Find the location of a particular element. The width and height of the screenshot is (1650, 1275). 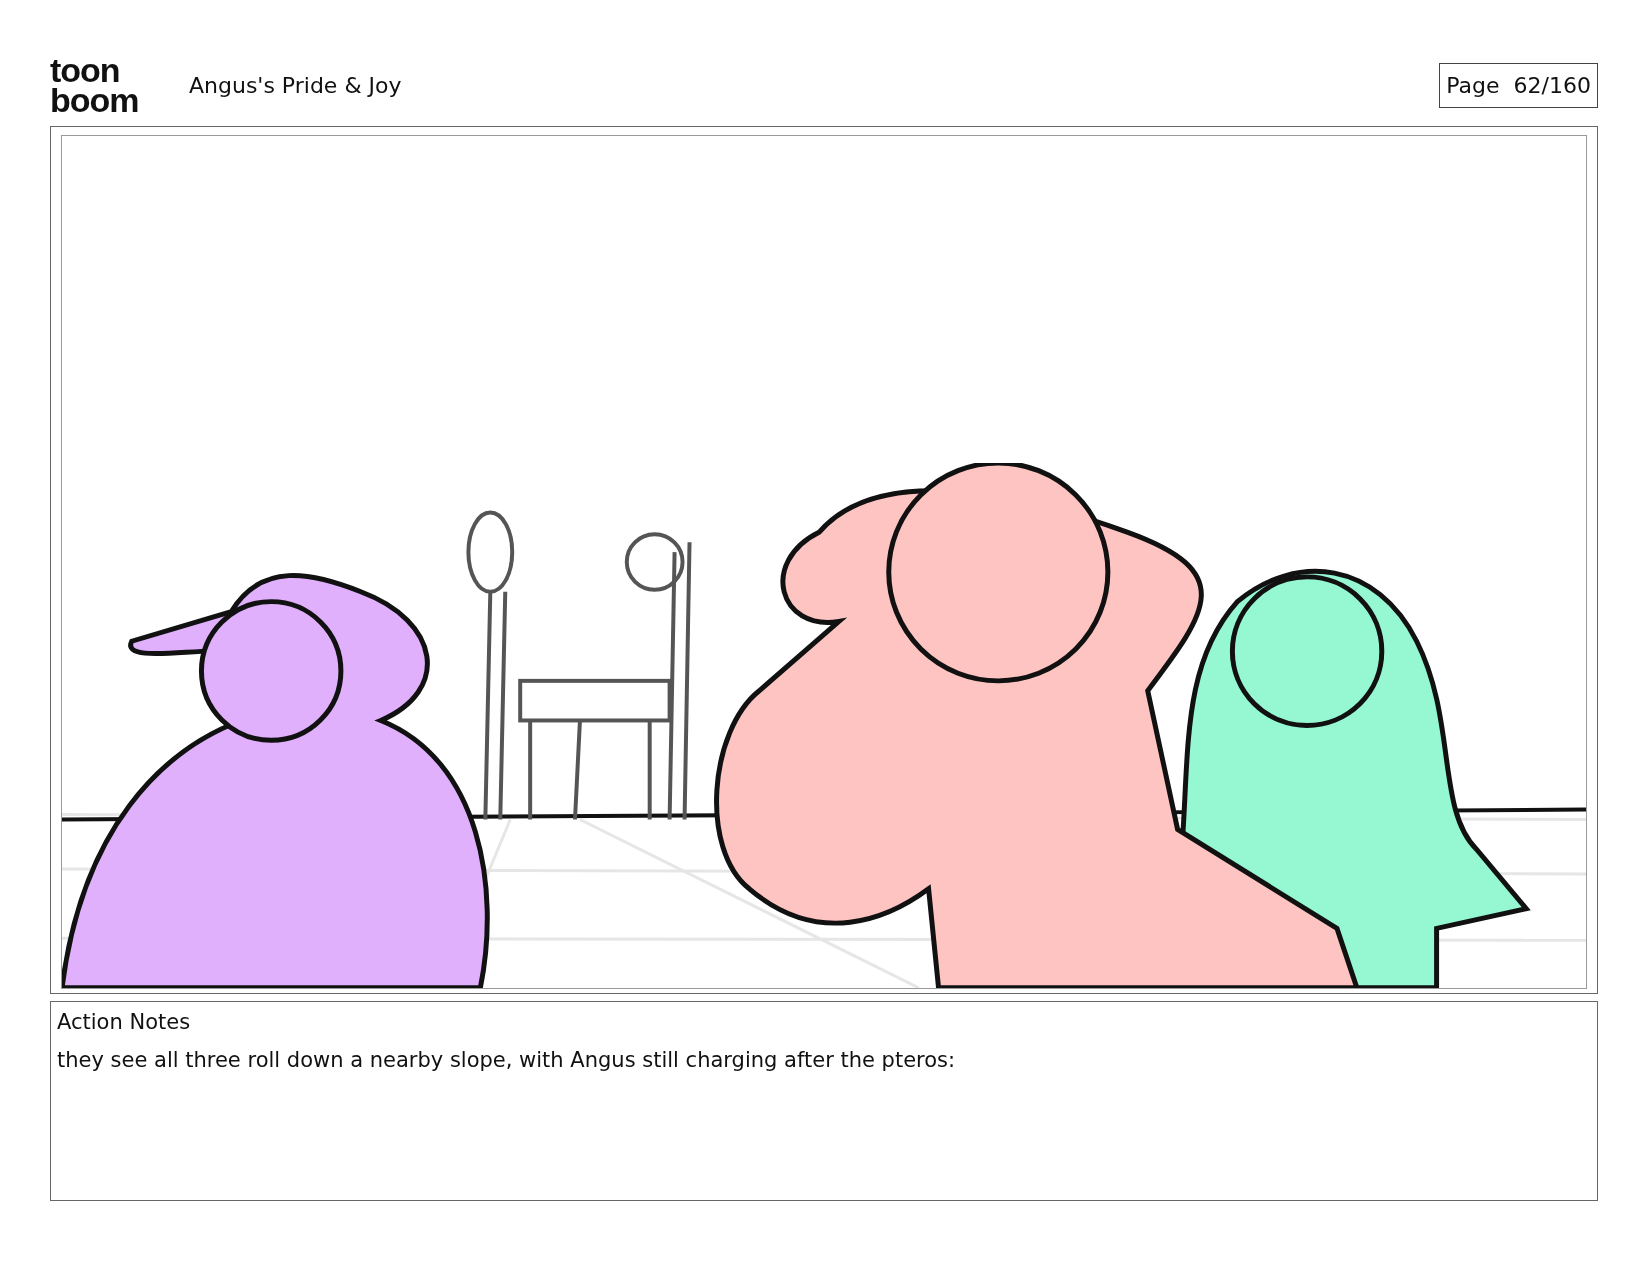

notes-text: they see all three roll down a nearby slope, with Angus still charging after the pteros: is located at coordinates (507, 1060).